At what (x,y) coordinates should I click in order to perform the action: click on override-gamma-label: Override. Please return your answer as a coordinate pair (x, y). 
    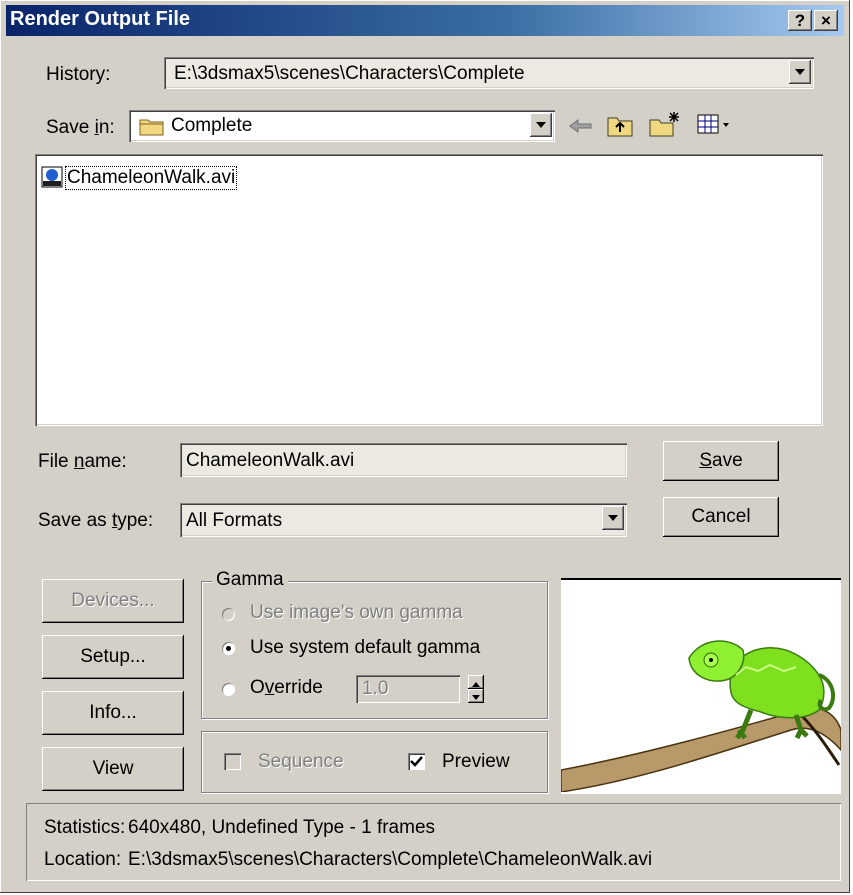
    Looking at the image, I should click on (286, 687).